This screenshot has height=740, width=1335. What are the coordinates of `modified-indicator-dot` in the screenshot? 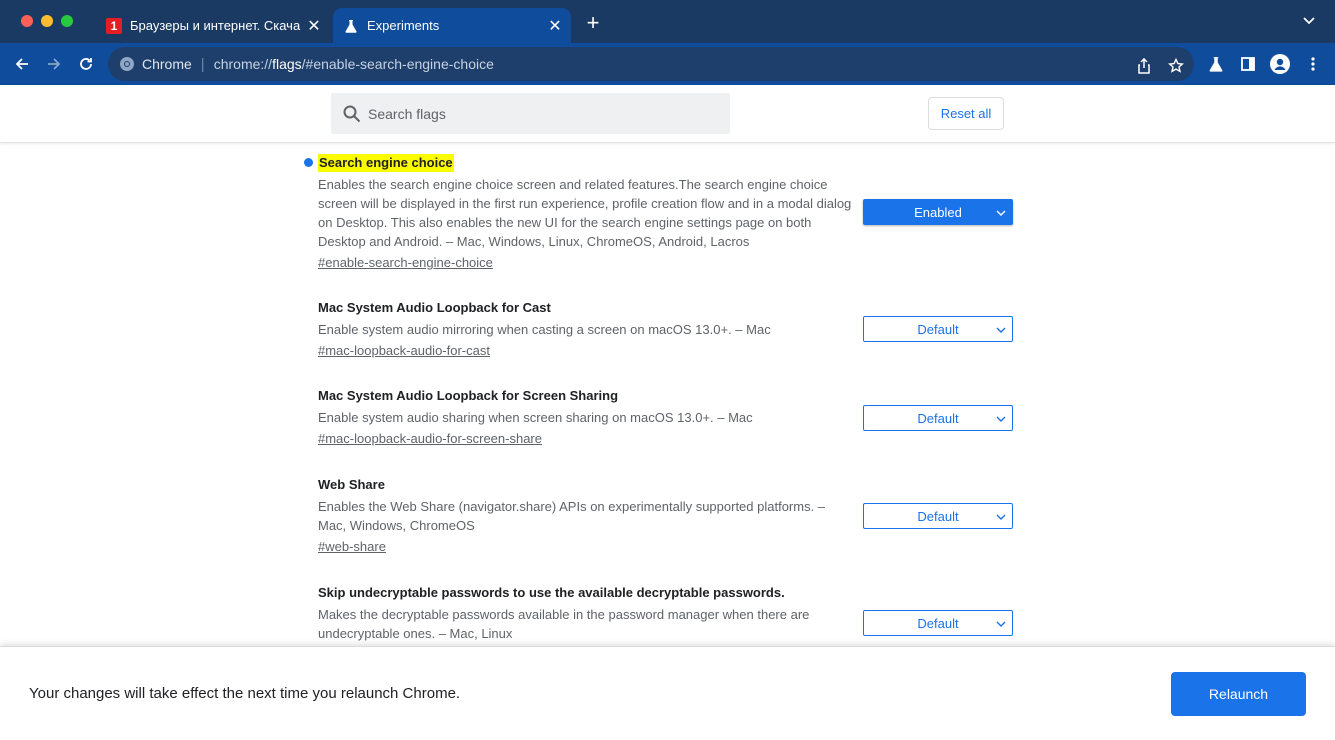 It's located at (308, 162).